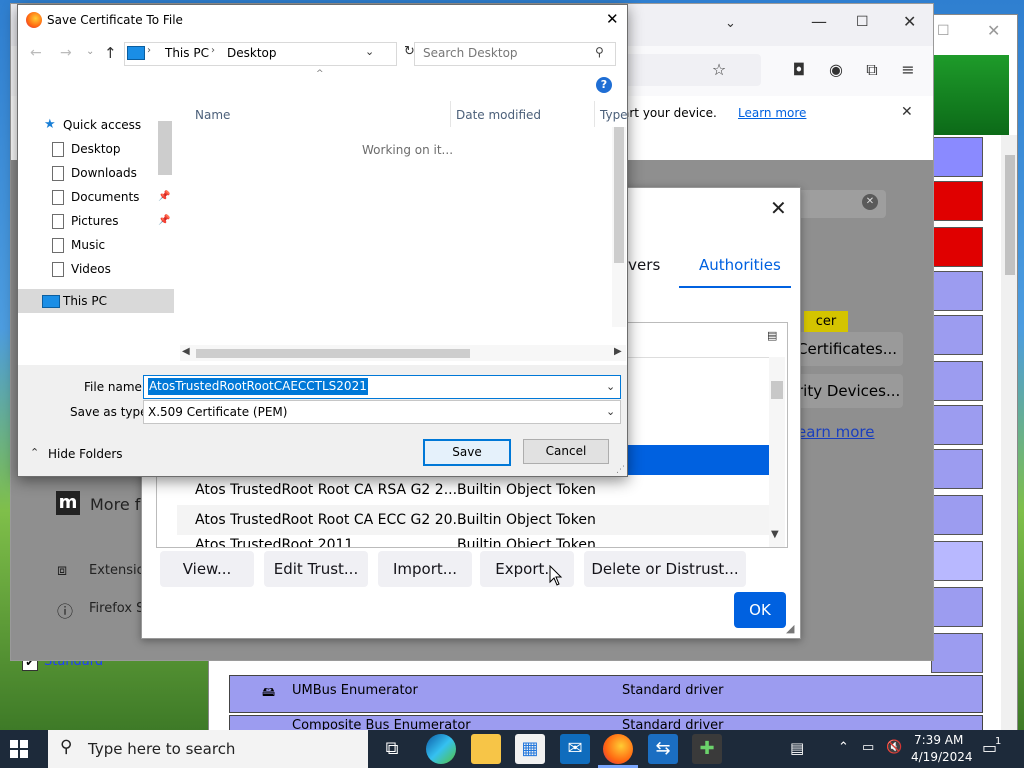 The image size is (1024, 768). I want to click on certificate-token: Builtin Object Token, so click(526, 490).